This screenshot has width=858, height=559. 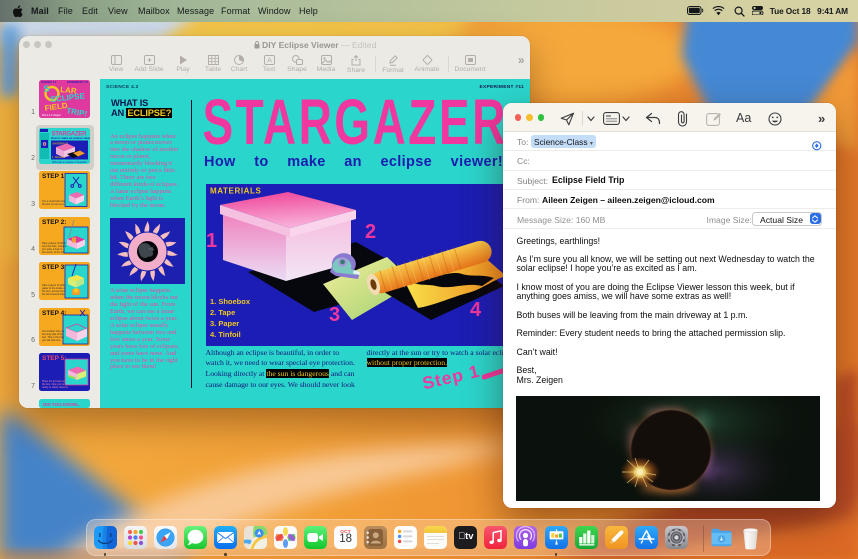 What do you see at coordinates (70, 138) in the screenshot?
I see `svg-text: How to make an eclipse viewer!` at bounding box center [70, 138].